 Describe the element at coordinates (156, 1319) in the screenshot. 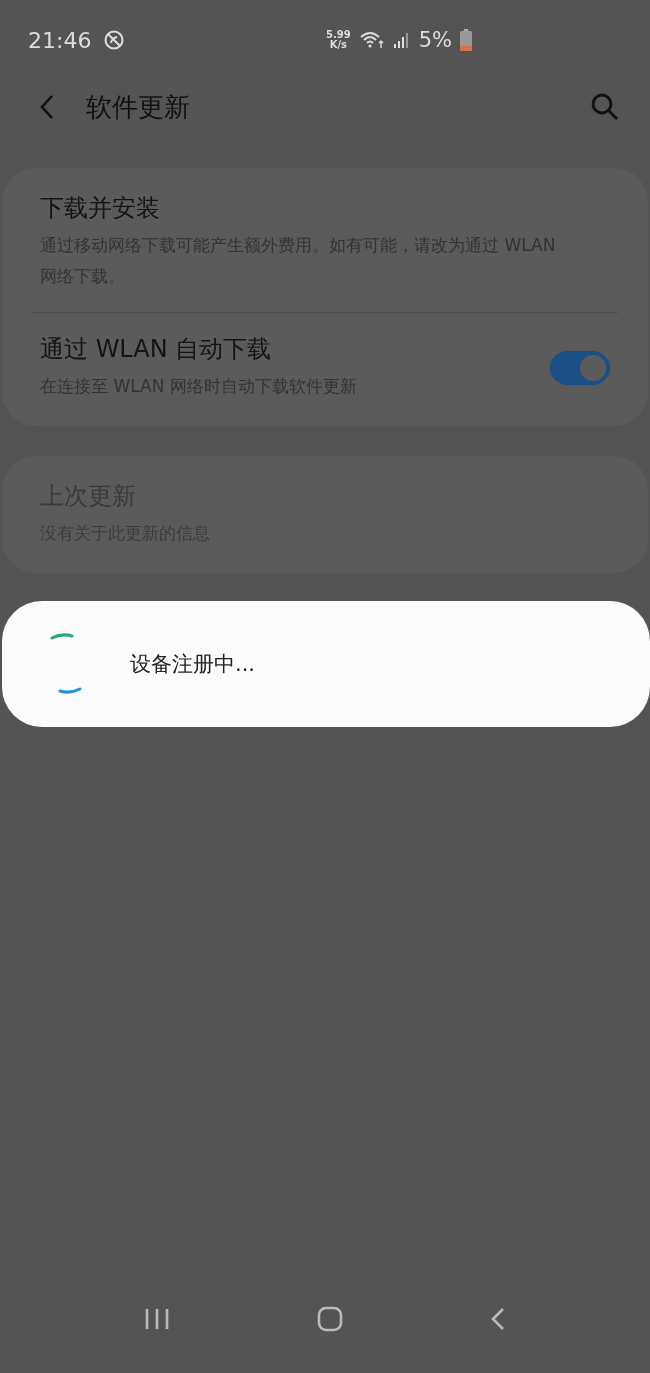

I see `recent-apps-icon` at that location.